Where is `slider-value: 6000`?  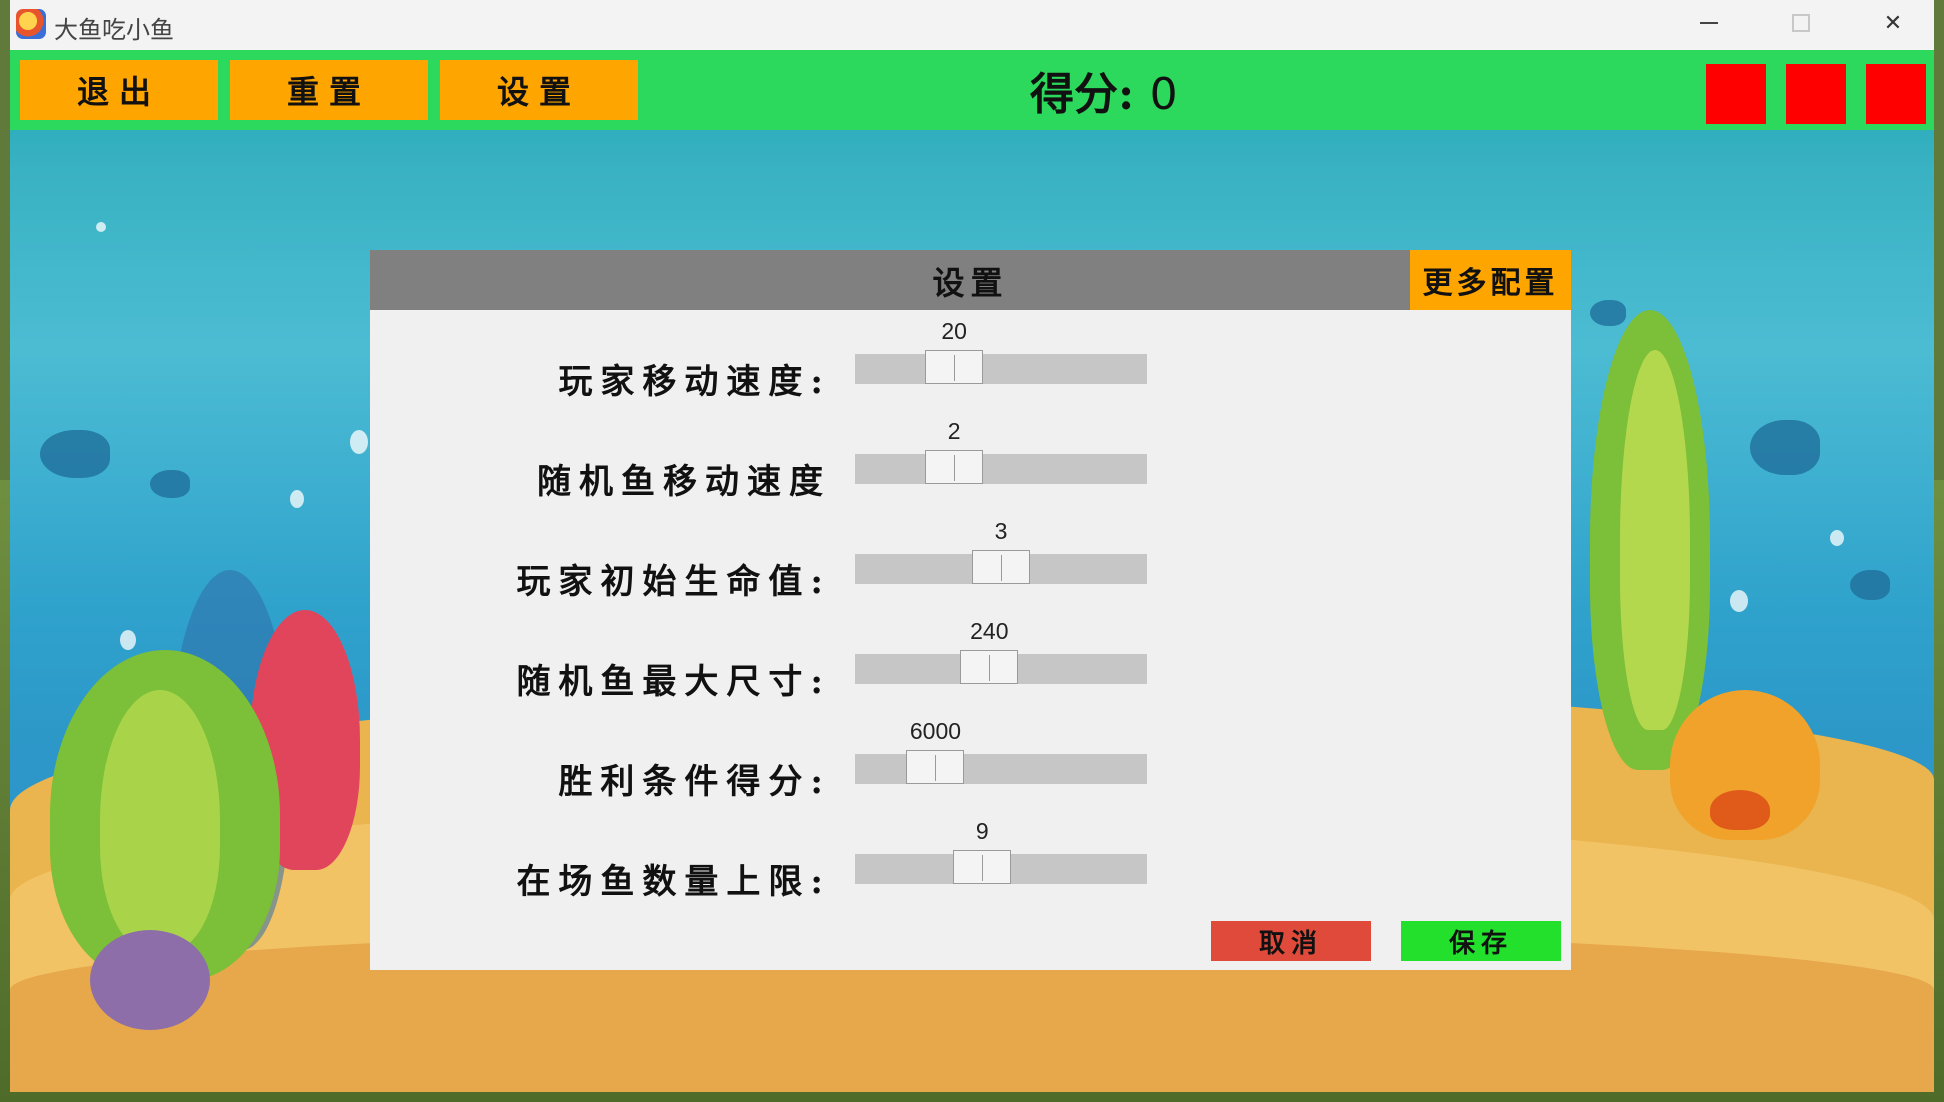 slider-value: 6000 is located at coordinates (935, 731).